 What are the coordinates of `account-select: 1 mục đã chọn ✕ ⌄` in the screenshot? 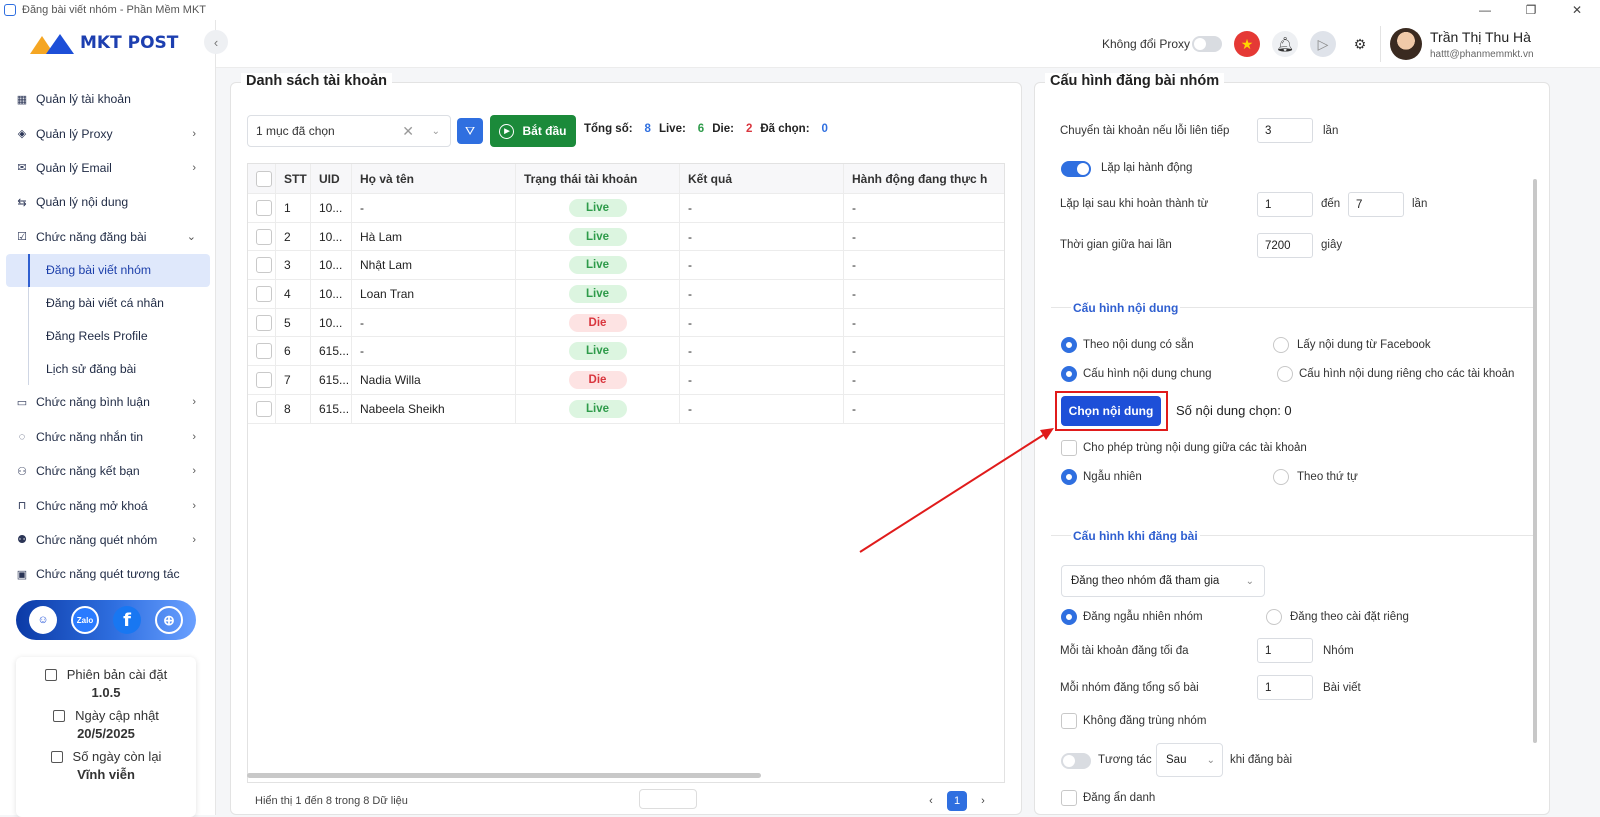 It's located at (349, 131).